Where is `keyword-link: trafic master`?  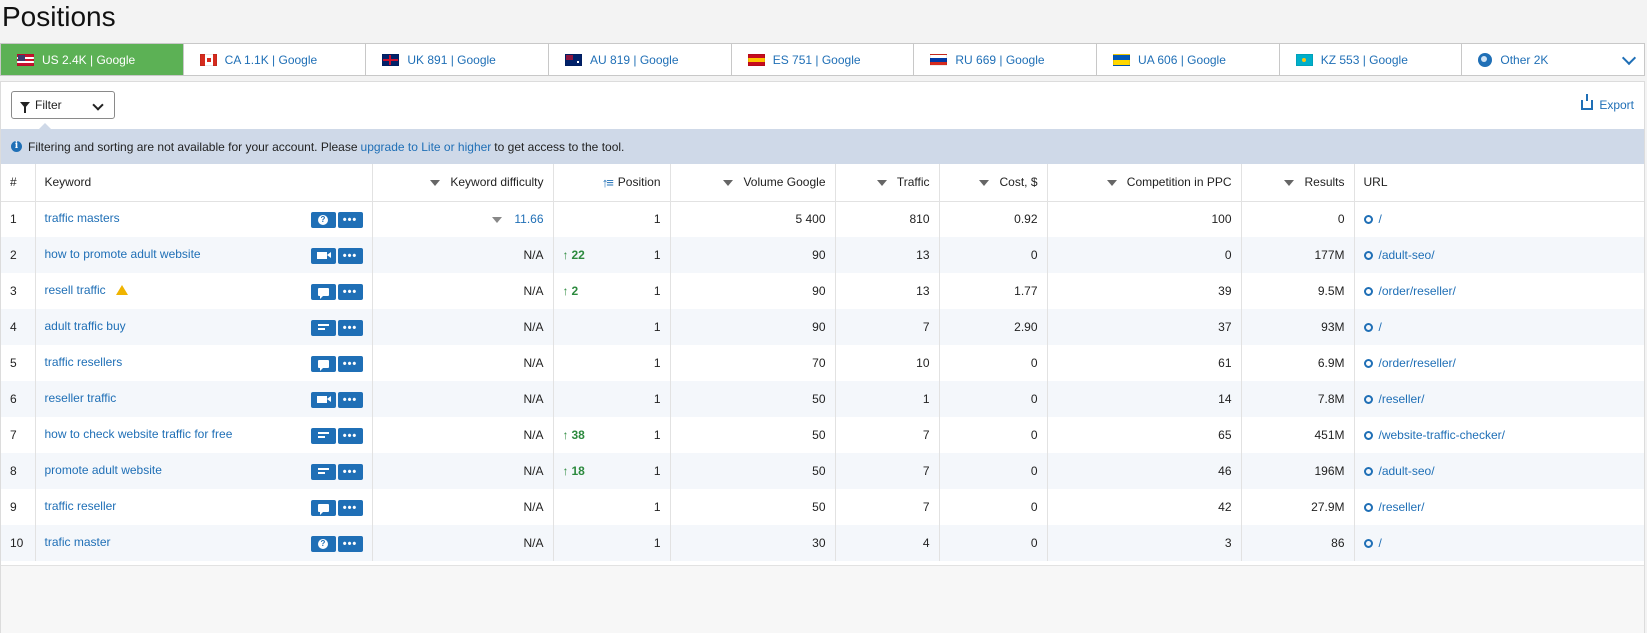 keyword-link: trafic master is located at coordinates (78, 542).